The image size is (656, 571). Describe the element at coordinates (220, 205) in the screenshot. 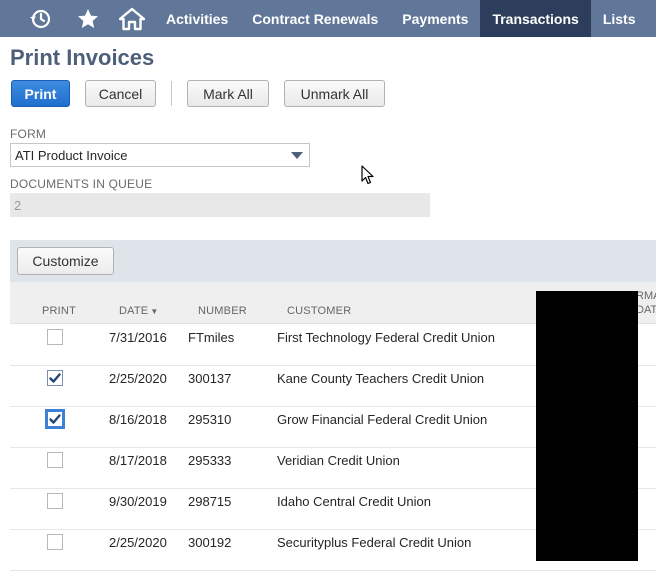

I see `documents-in-queue-field: 2` at that location.